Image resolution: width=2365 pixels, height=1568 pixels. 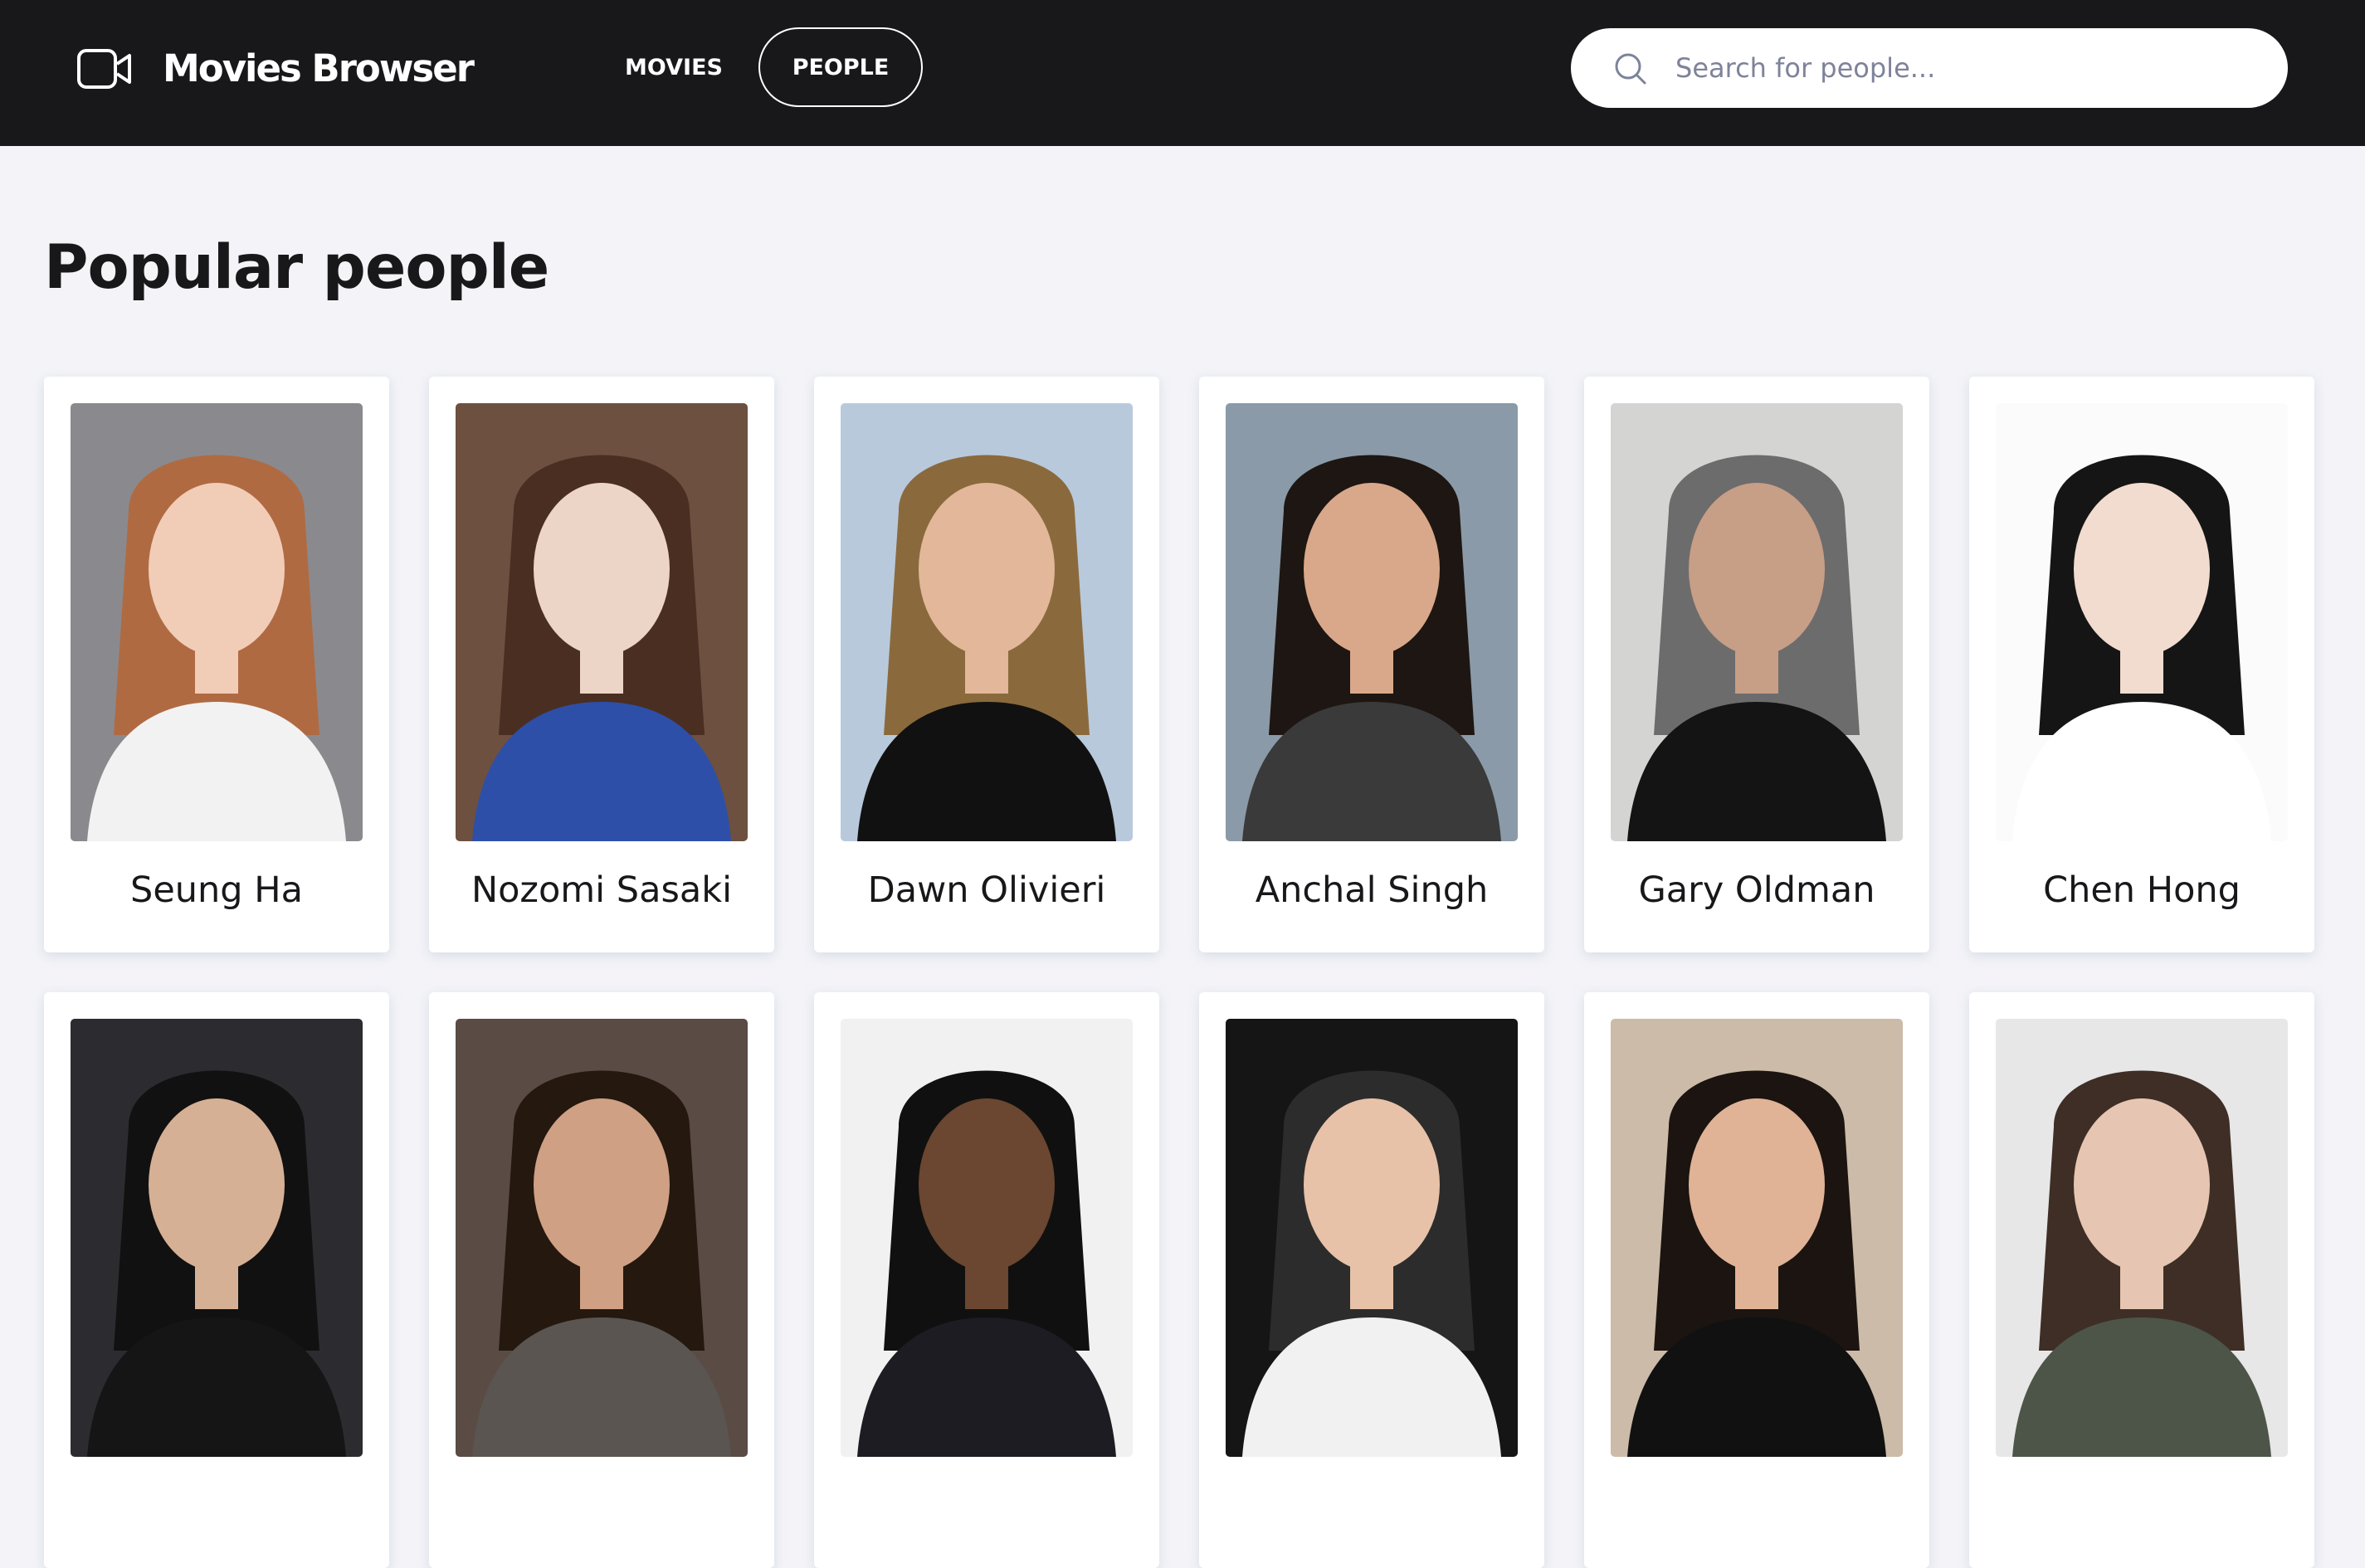 I want to click on person-card: Chen Hong, so click(x=2142, y=664).